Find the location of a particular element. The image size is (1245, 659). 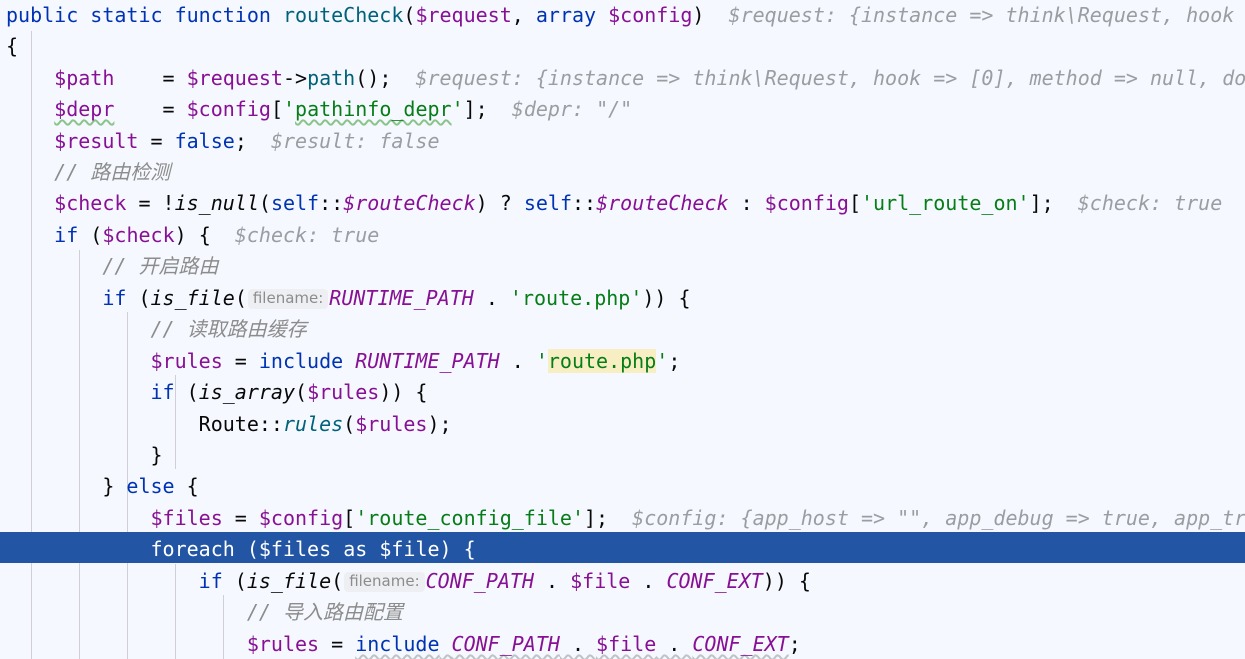

code-line: } else { is located at coordinates (102, 486).